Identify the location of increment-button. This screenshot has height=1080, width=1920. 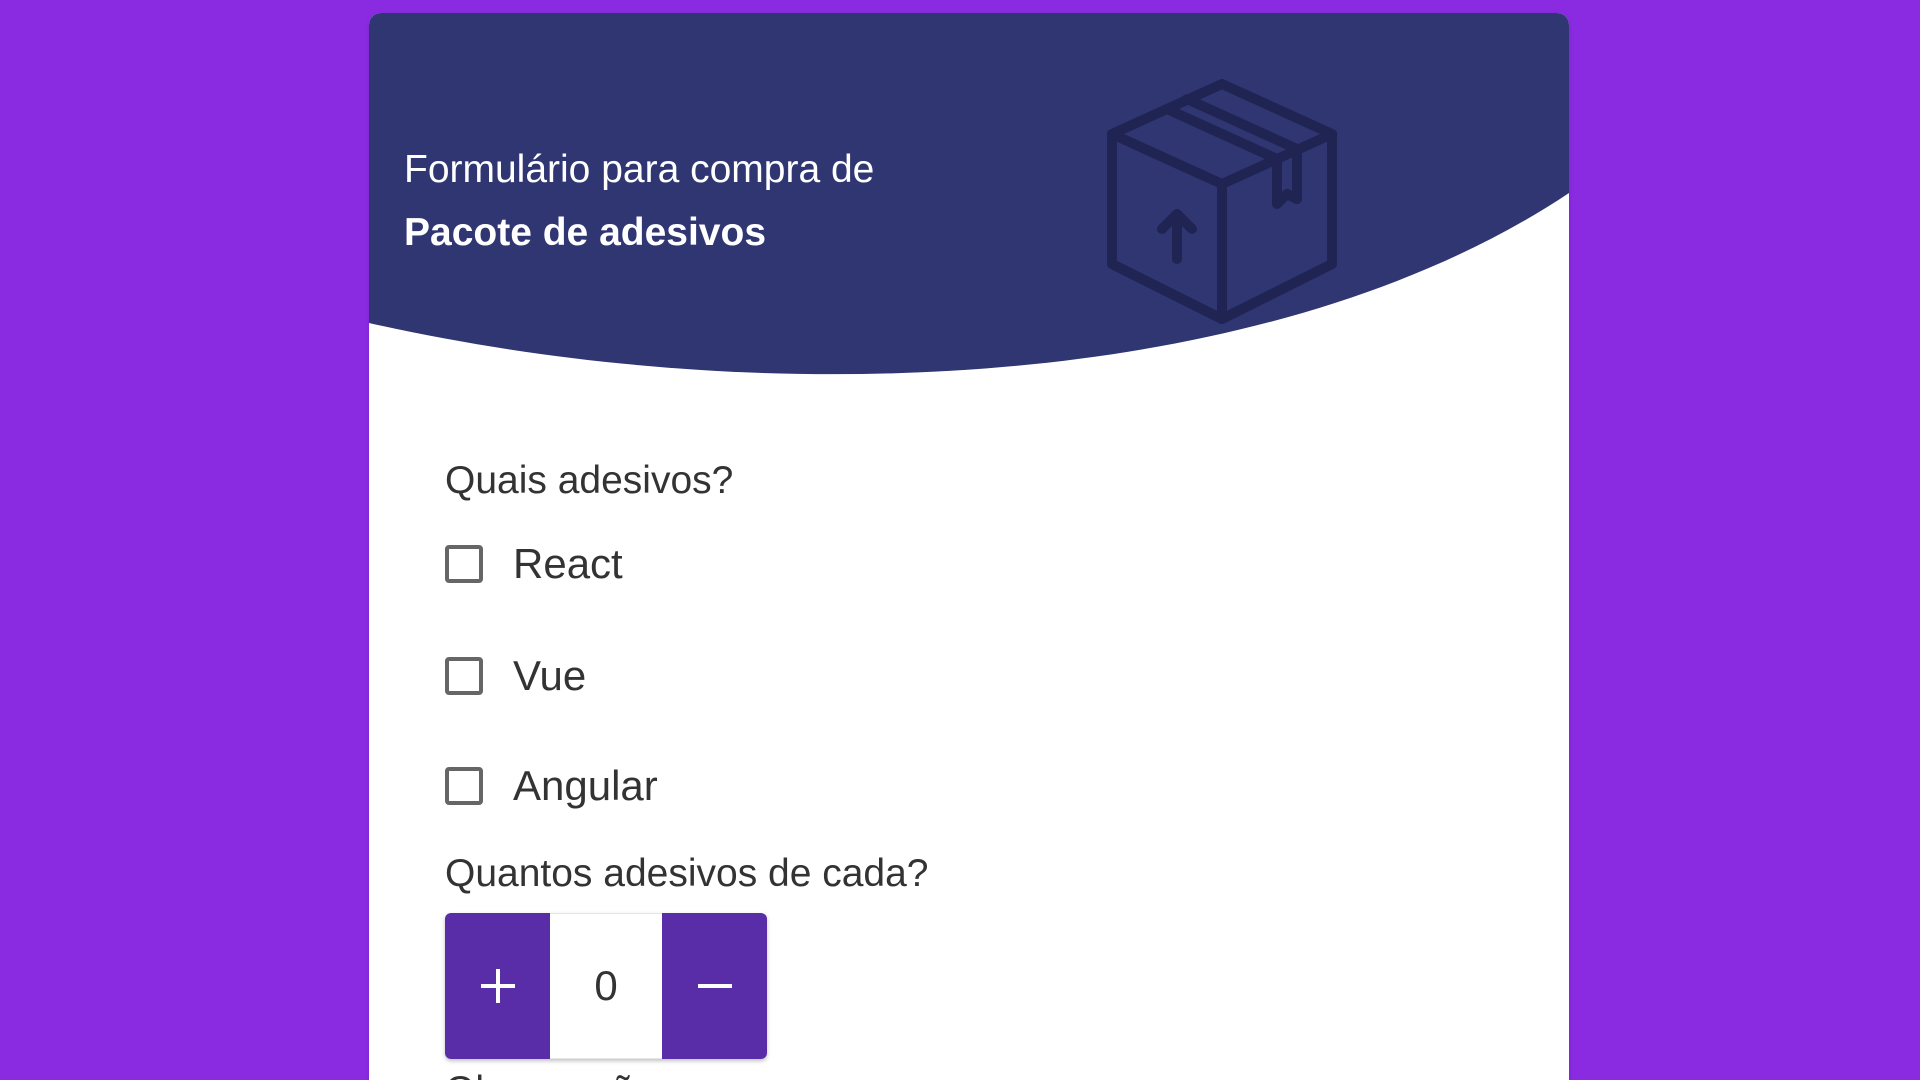
(497, 986).